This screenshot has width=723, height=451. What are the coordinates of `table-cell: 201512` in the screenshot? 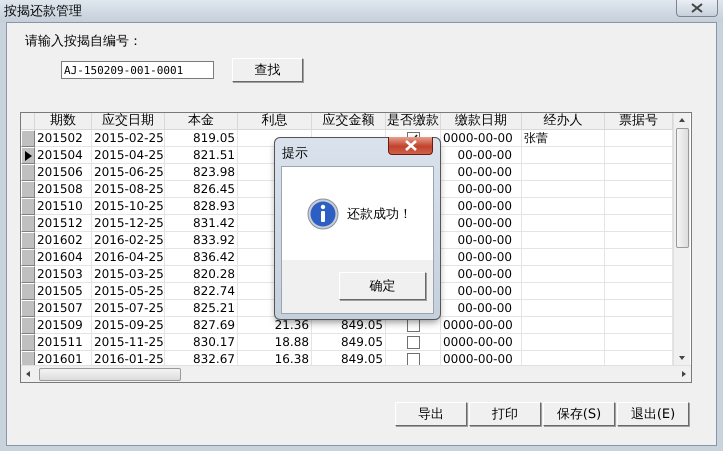 It's located at (63, 223).